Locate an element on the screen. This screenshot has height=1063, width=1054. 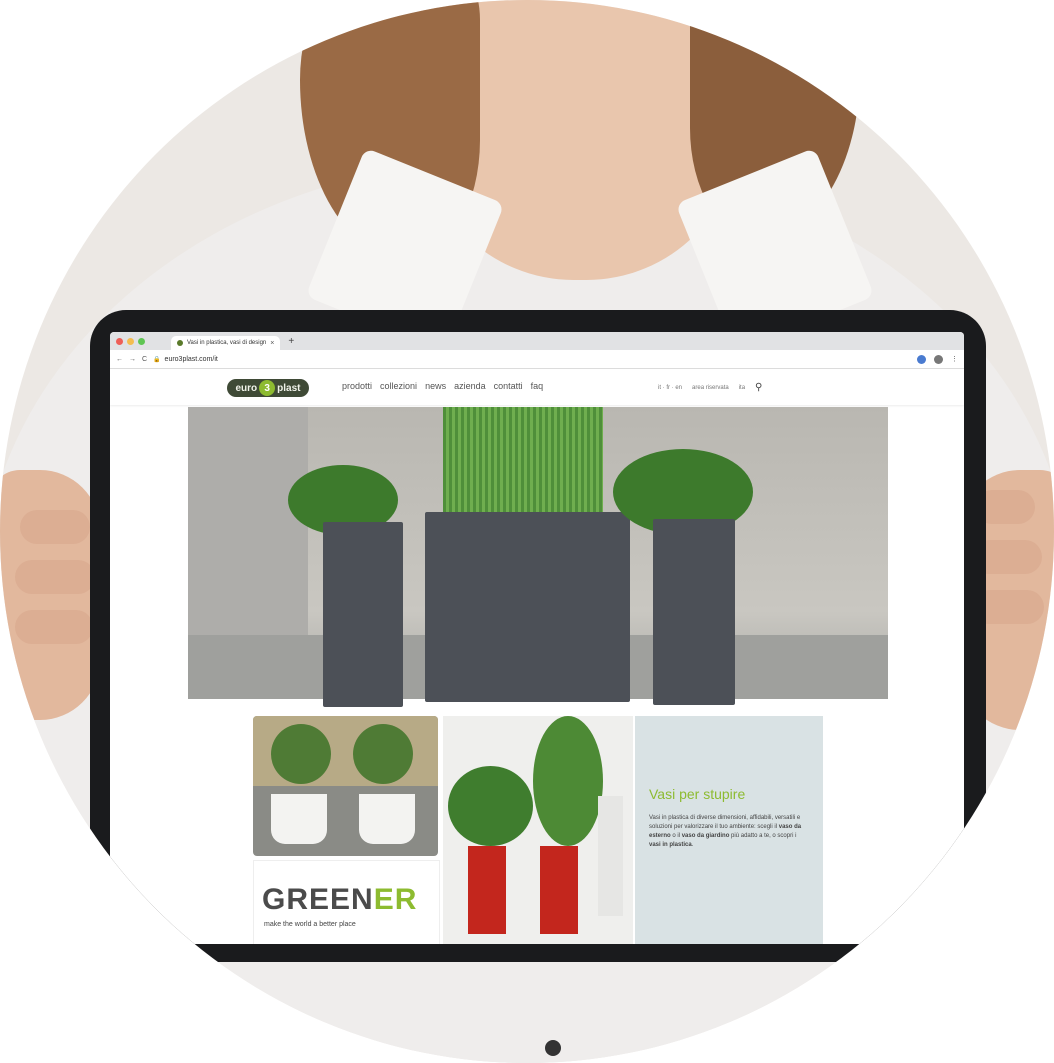
red-pots-tile is located at coordinates (538, 830).